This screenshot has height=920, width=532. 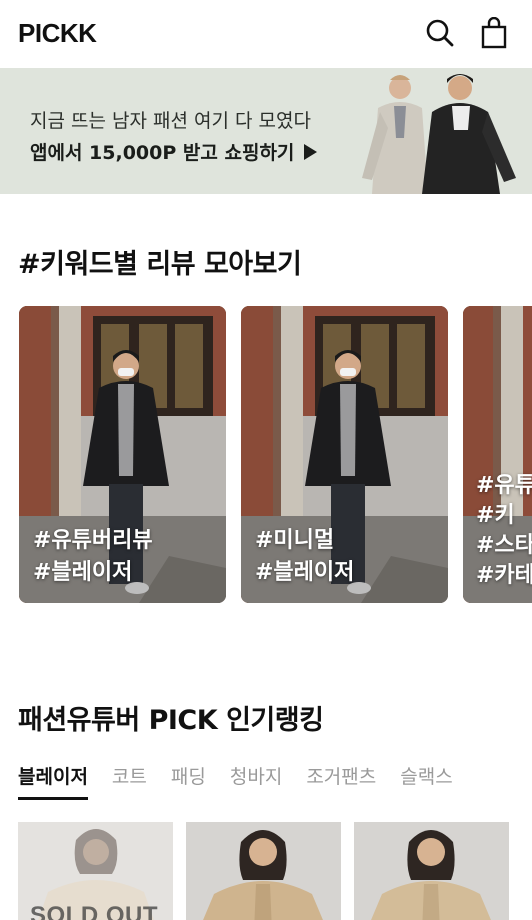 I want to click on review-tag: #미니멀, so click(x=295, y=540).